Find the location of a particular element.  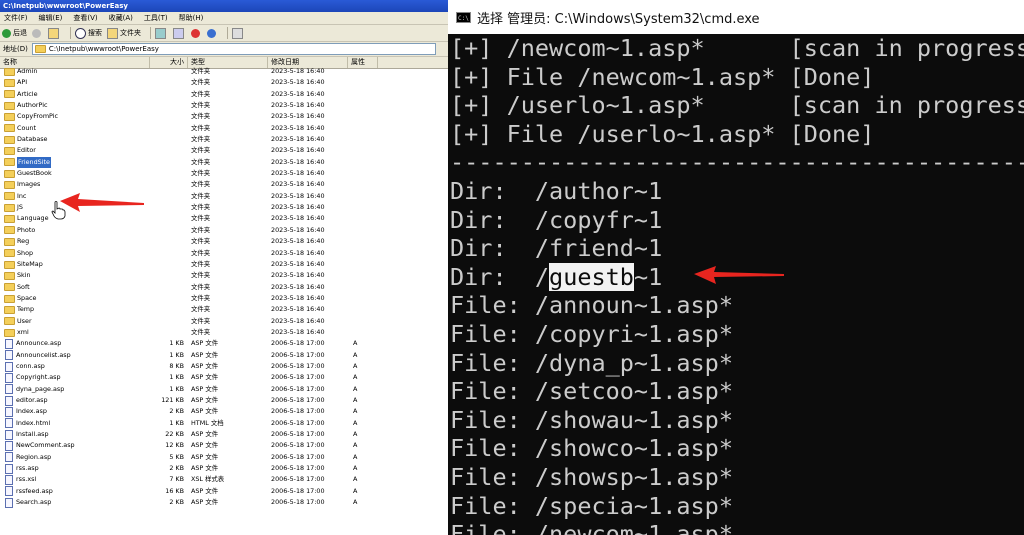

folders-button: 文件夹 is located at coordinates (124, 33).